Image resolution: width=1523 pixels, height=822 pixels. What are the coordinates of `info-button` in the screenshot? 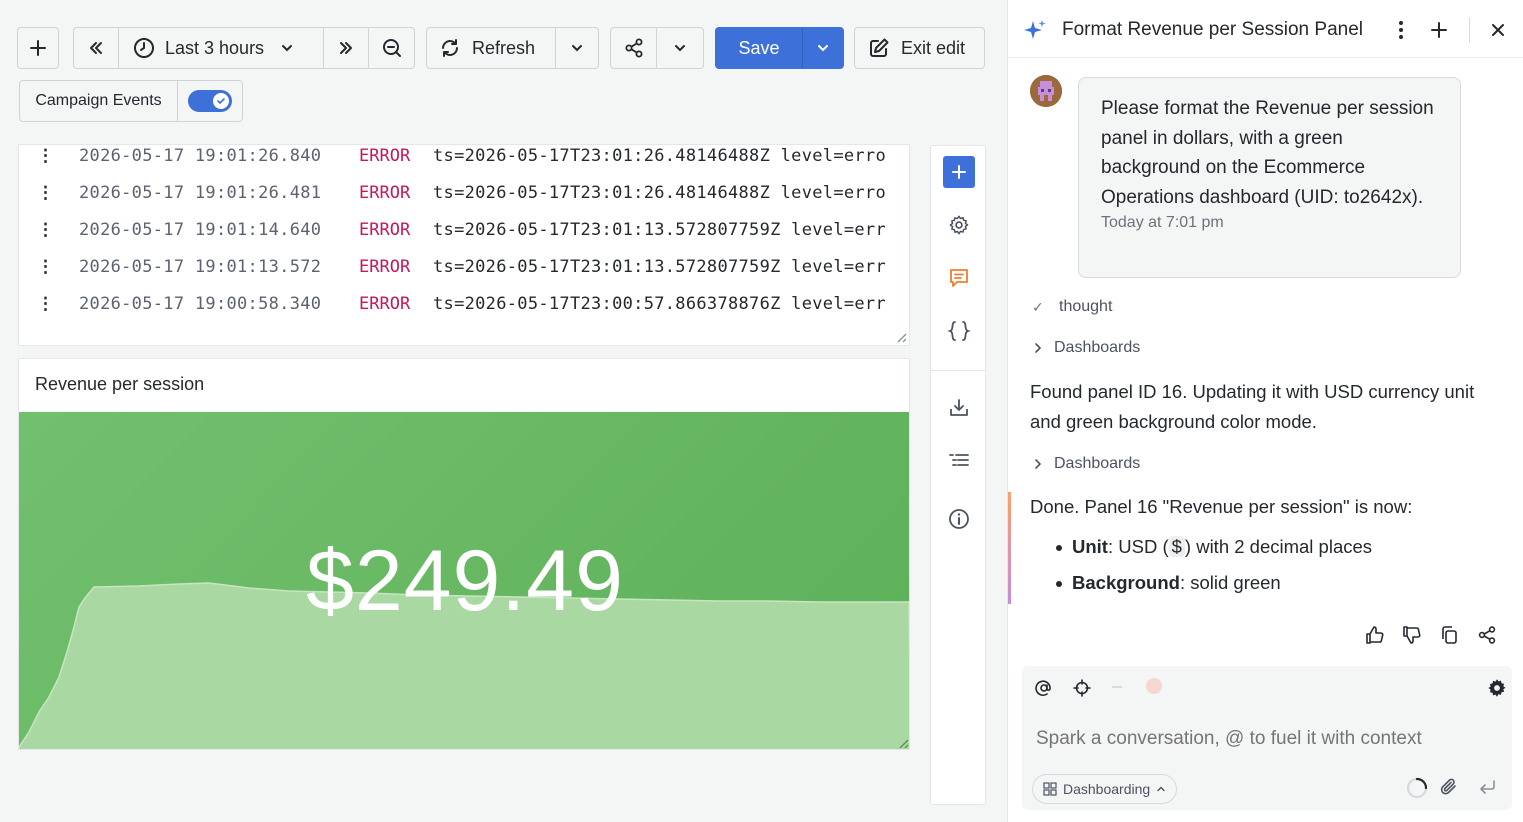 It's located at (959, 519).